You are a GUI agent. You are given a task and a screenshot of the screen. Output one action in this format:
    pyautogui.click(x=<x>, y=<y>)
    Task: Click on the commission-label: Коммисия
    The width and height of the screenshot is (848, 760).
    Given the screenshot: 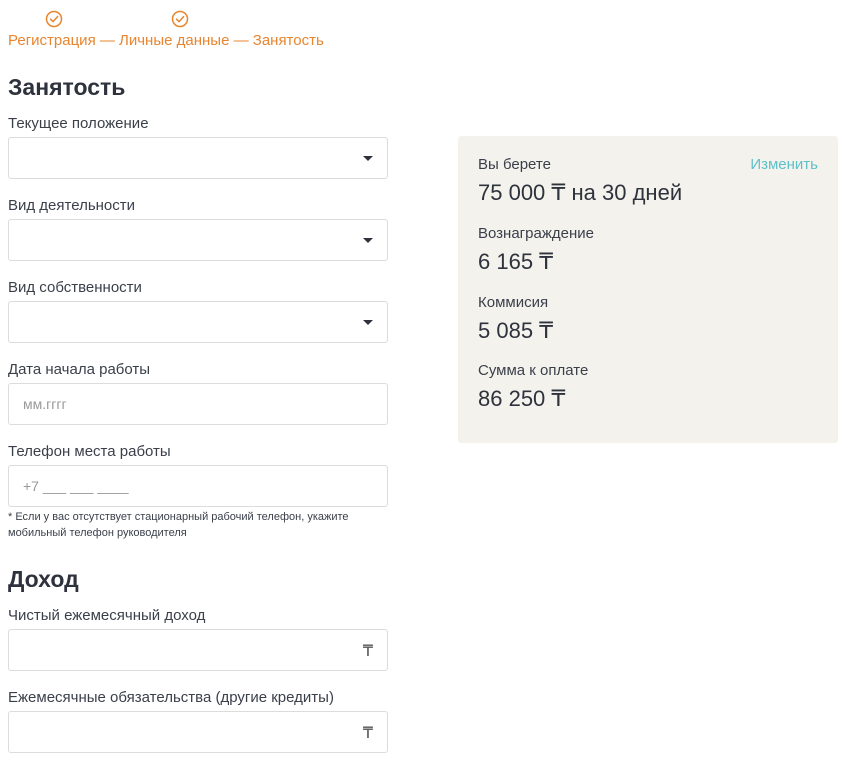 What is the action you would take?
    pyautogui.click(x=513, y=302)
    